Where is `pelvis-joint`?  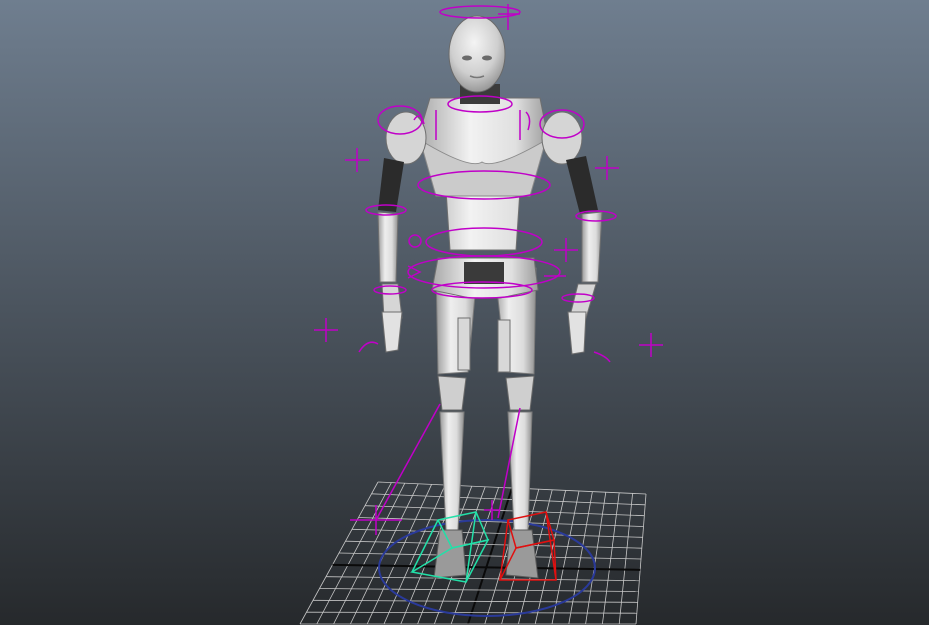
pelvis-joint is located at coordinates (484, 273).